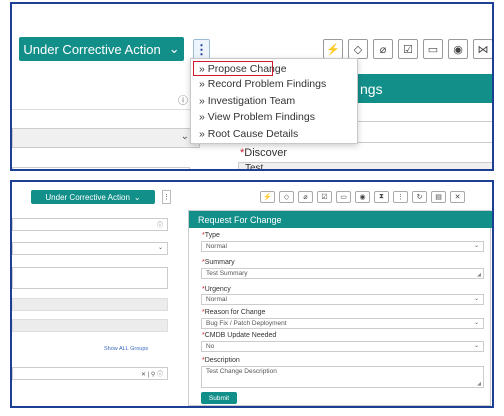 This screenshot has width=504, height=416. Describe the element at coordinates (274, 134) in the screenshot. I see `menu-item-root-cause-details: » Root Cause Details` at that location.